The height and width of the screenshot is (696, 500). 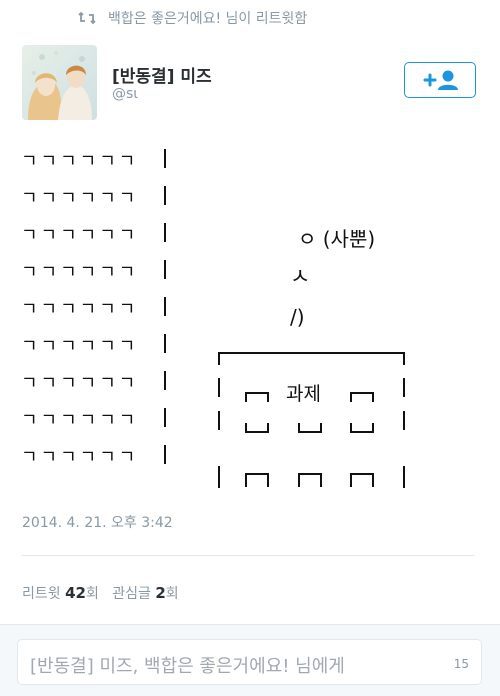 What do you see at coordinates (75, 593) in the screenshot?
I see `retweets-count: 42` at bounding box center [75, 593].